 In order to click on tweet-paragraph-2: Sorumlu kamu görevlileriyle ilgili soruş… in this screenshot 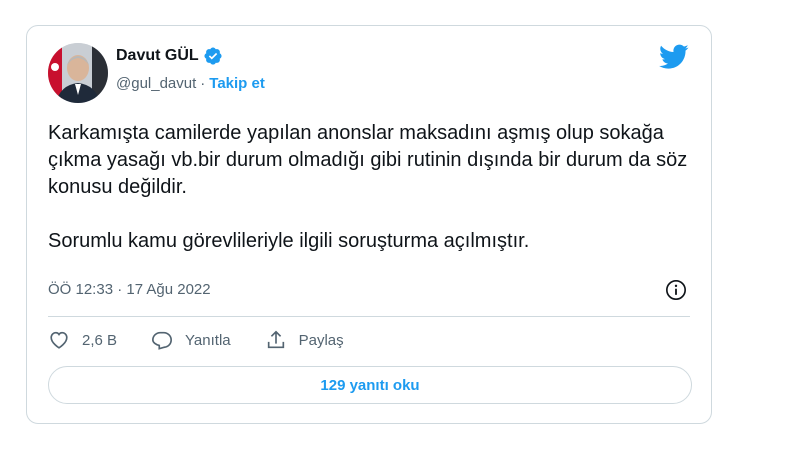, I will do `click(289, 241)`.